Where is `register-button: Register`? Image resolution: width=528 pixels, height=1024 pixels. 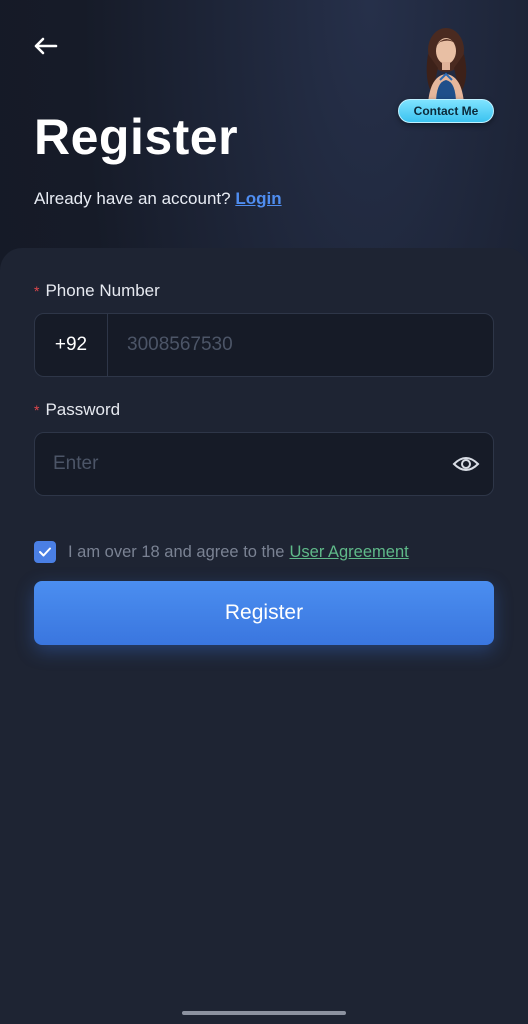 register-button: Register is located at coordinates (264, 613).